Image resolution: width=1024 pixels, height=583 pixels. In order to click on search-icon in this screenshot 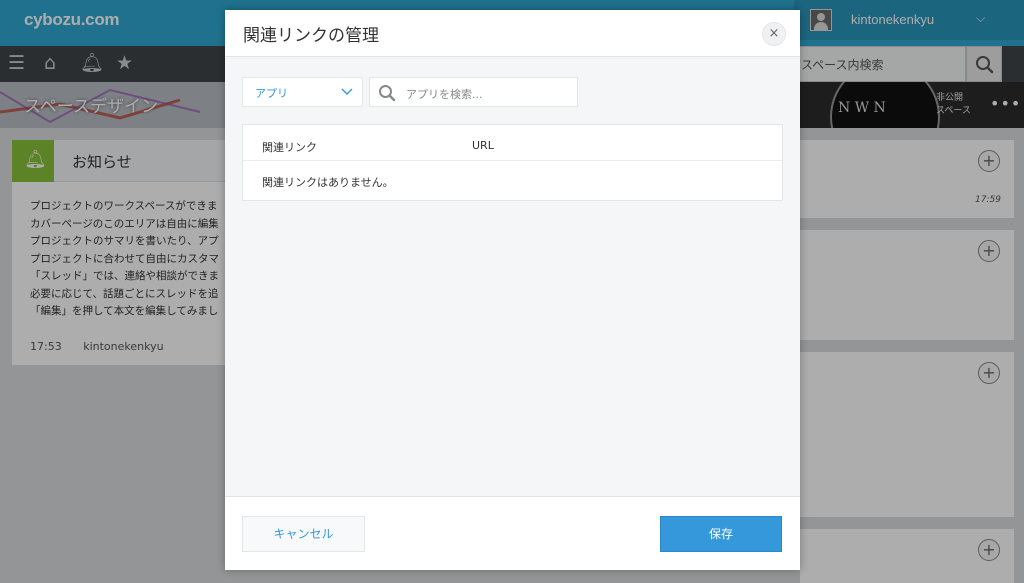, I will do `click(387, 93)`.